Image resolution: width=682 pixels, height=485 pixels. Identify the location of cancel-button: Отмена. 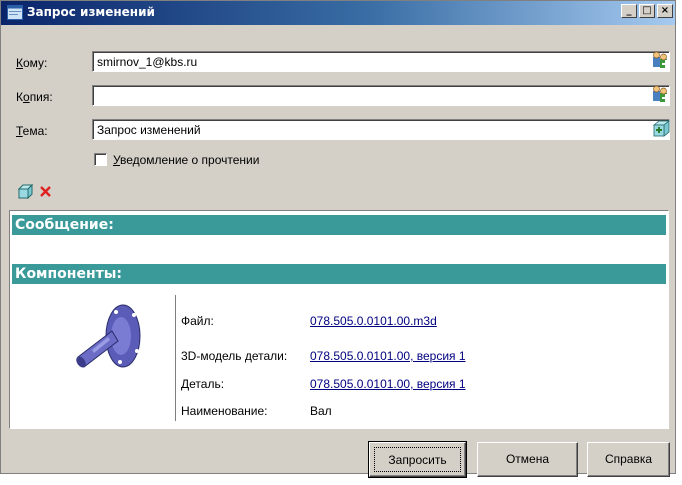
(527, 459).